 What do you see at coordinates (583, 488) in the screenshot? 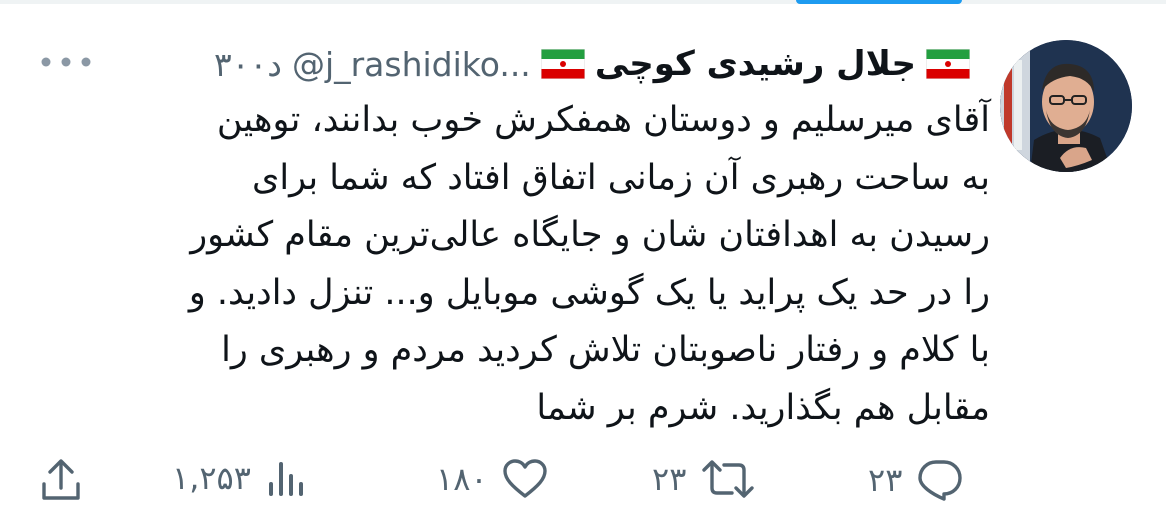
I see `tweet-actions: ۱,۲۵۳ ۱۸۰ ۲۳ ۲۳` at bounding box center [583, 488].